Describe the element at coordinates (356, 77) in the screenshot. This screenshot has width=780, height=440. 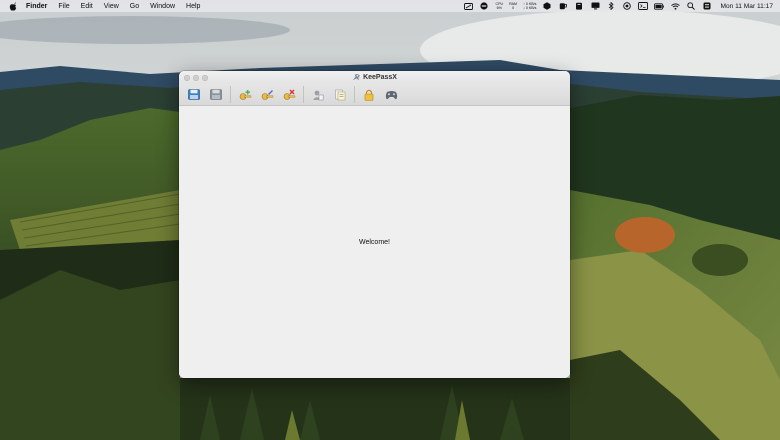
I see `keepassx-logo-icon` at that location.